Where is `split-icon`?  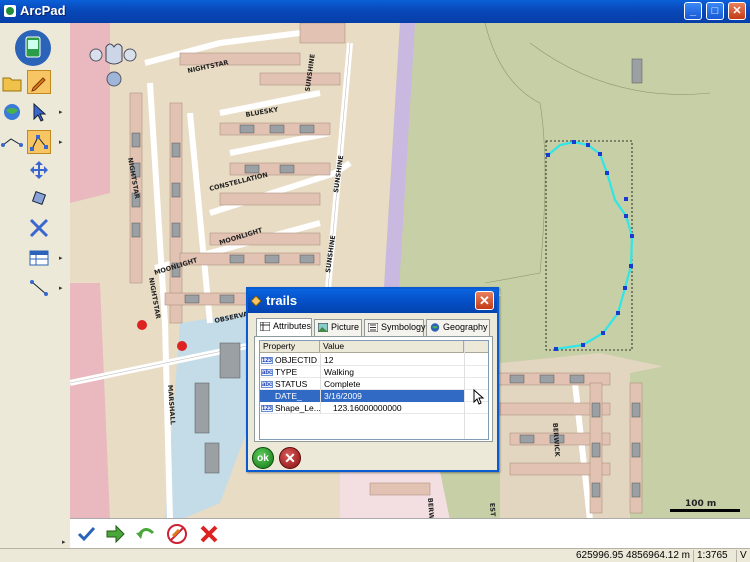
split-icon is located at coordinates (39, 228).